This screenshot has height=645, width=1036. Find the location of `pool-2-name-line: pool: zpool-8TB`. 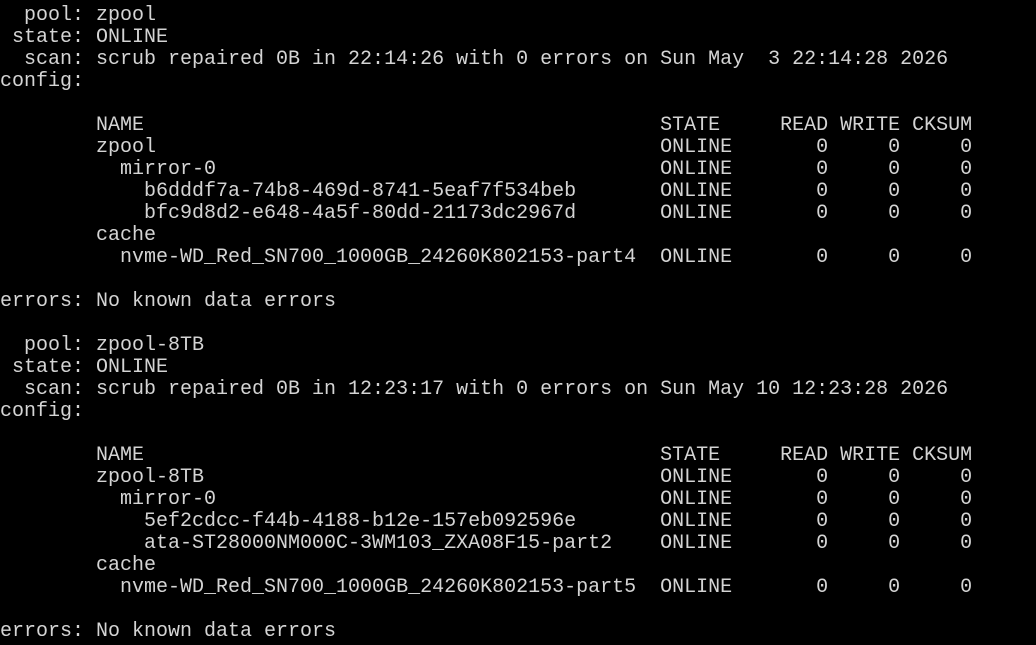

pool-2-name-line: pool: zpool-8TB is located at coordinates (102, 345).